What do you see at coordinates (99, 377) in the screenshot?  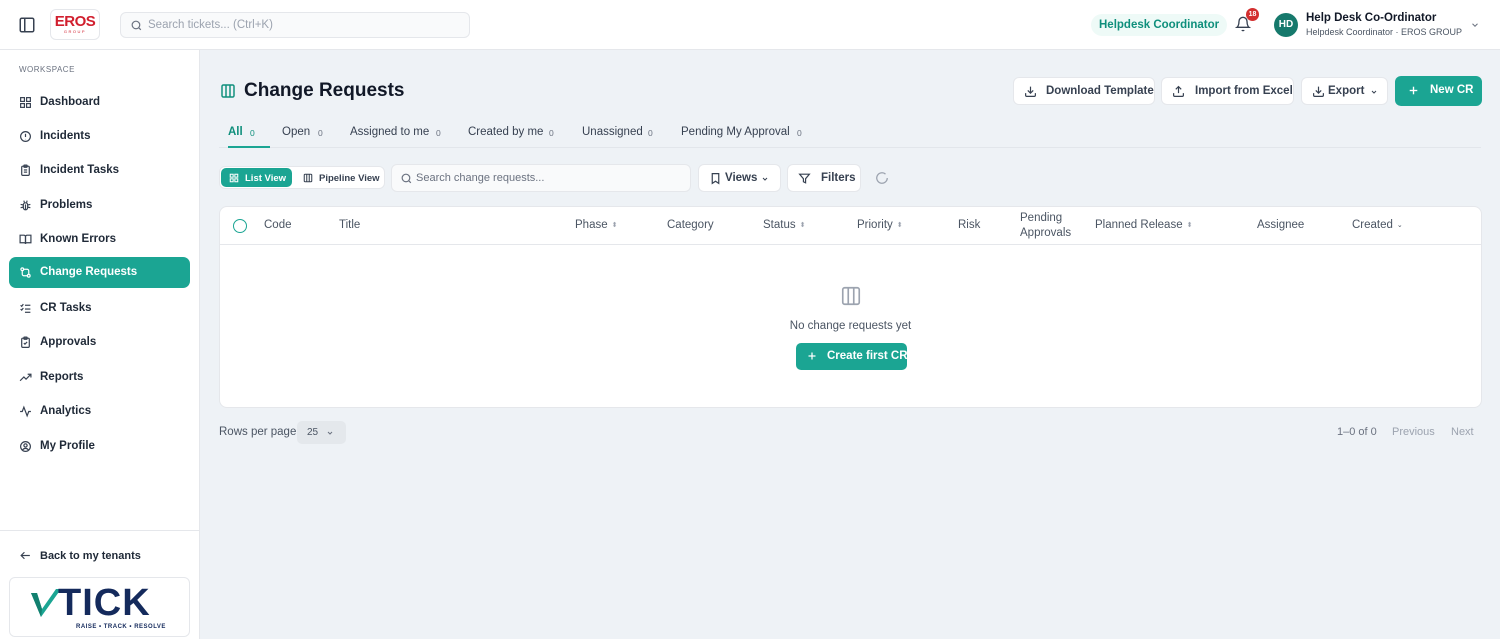 I see `sidebar-item-reports: Reports` at bounding box center [99, 377].